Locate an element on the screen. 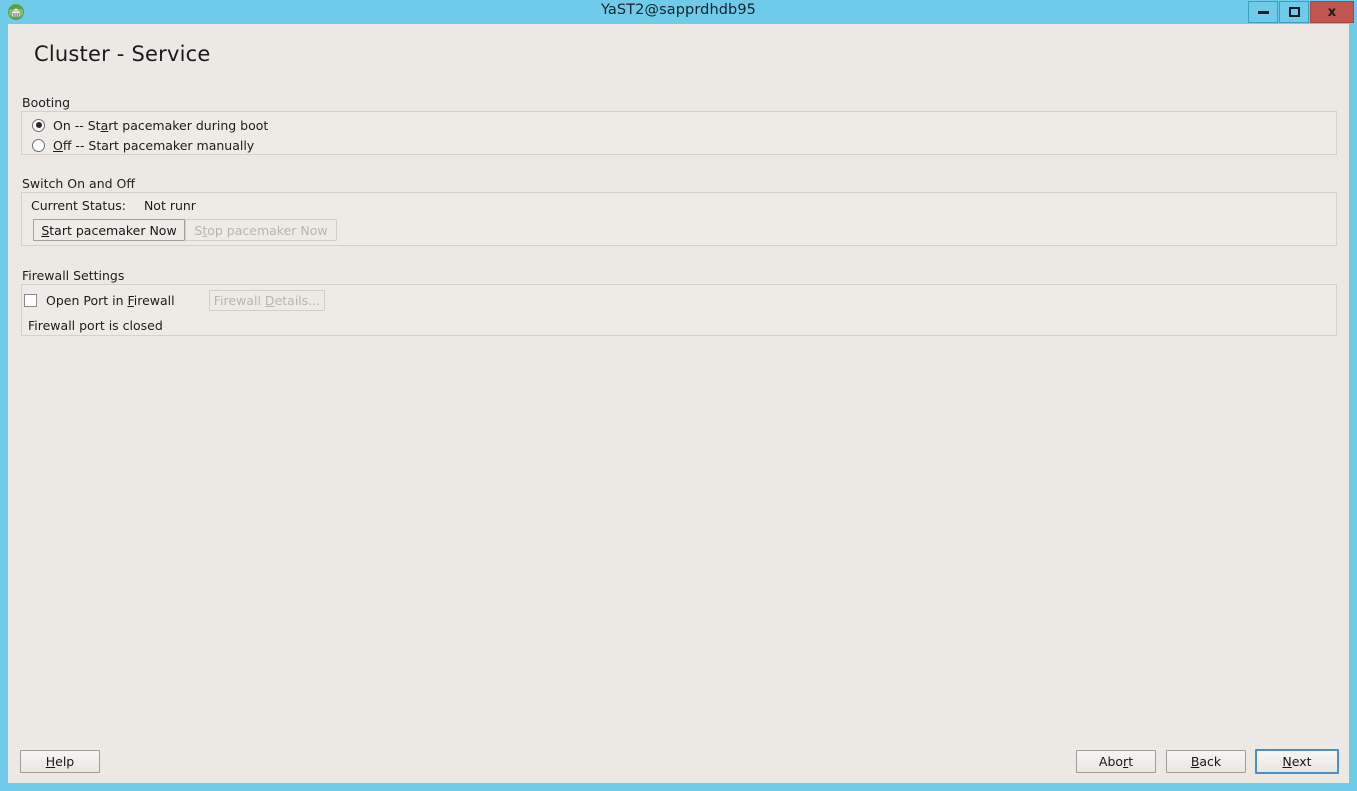 The image size is (1357, 791). help-button: Help is located at coordinates (60, 761).